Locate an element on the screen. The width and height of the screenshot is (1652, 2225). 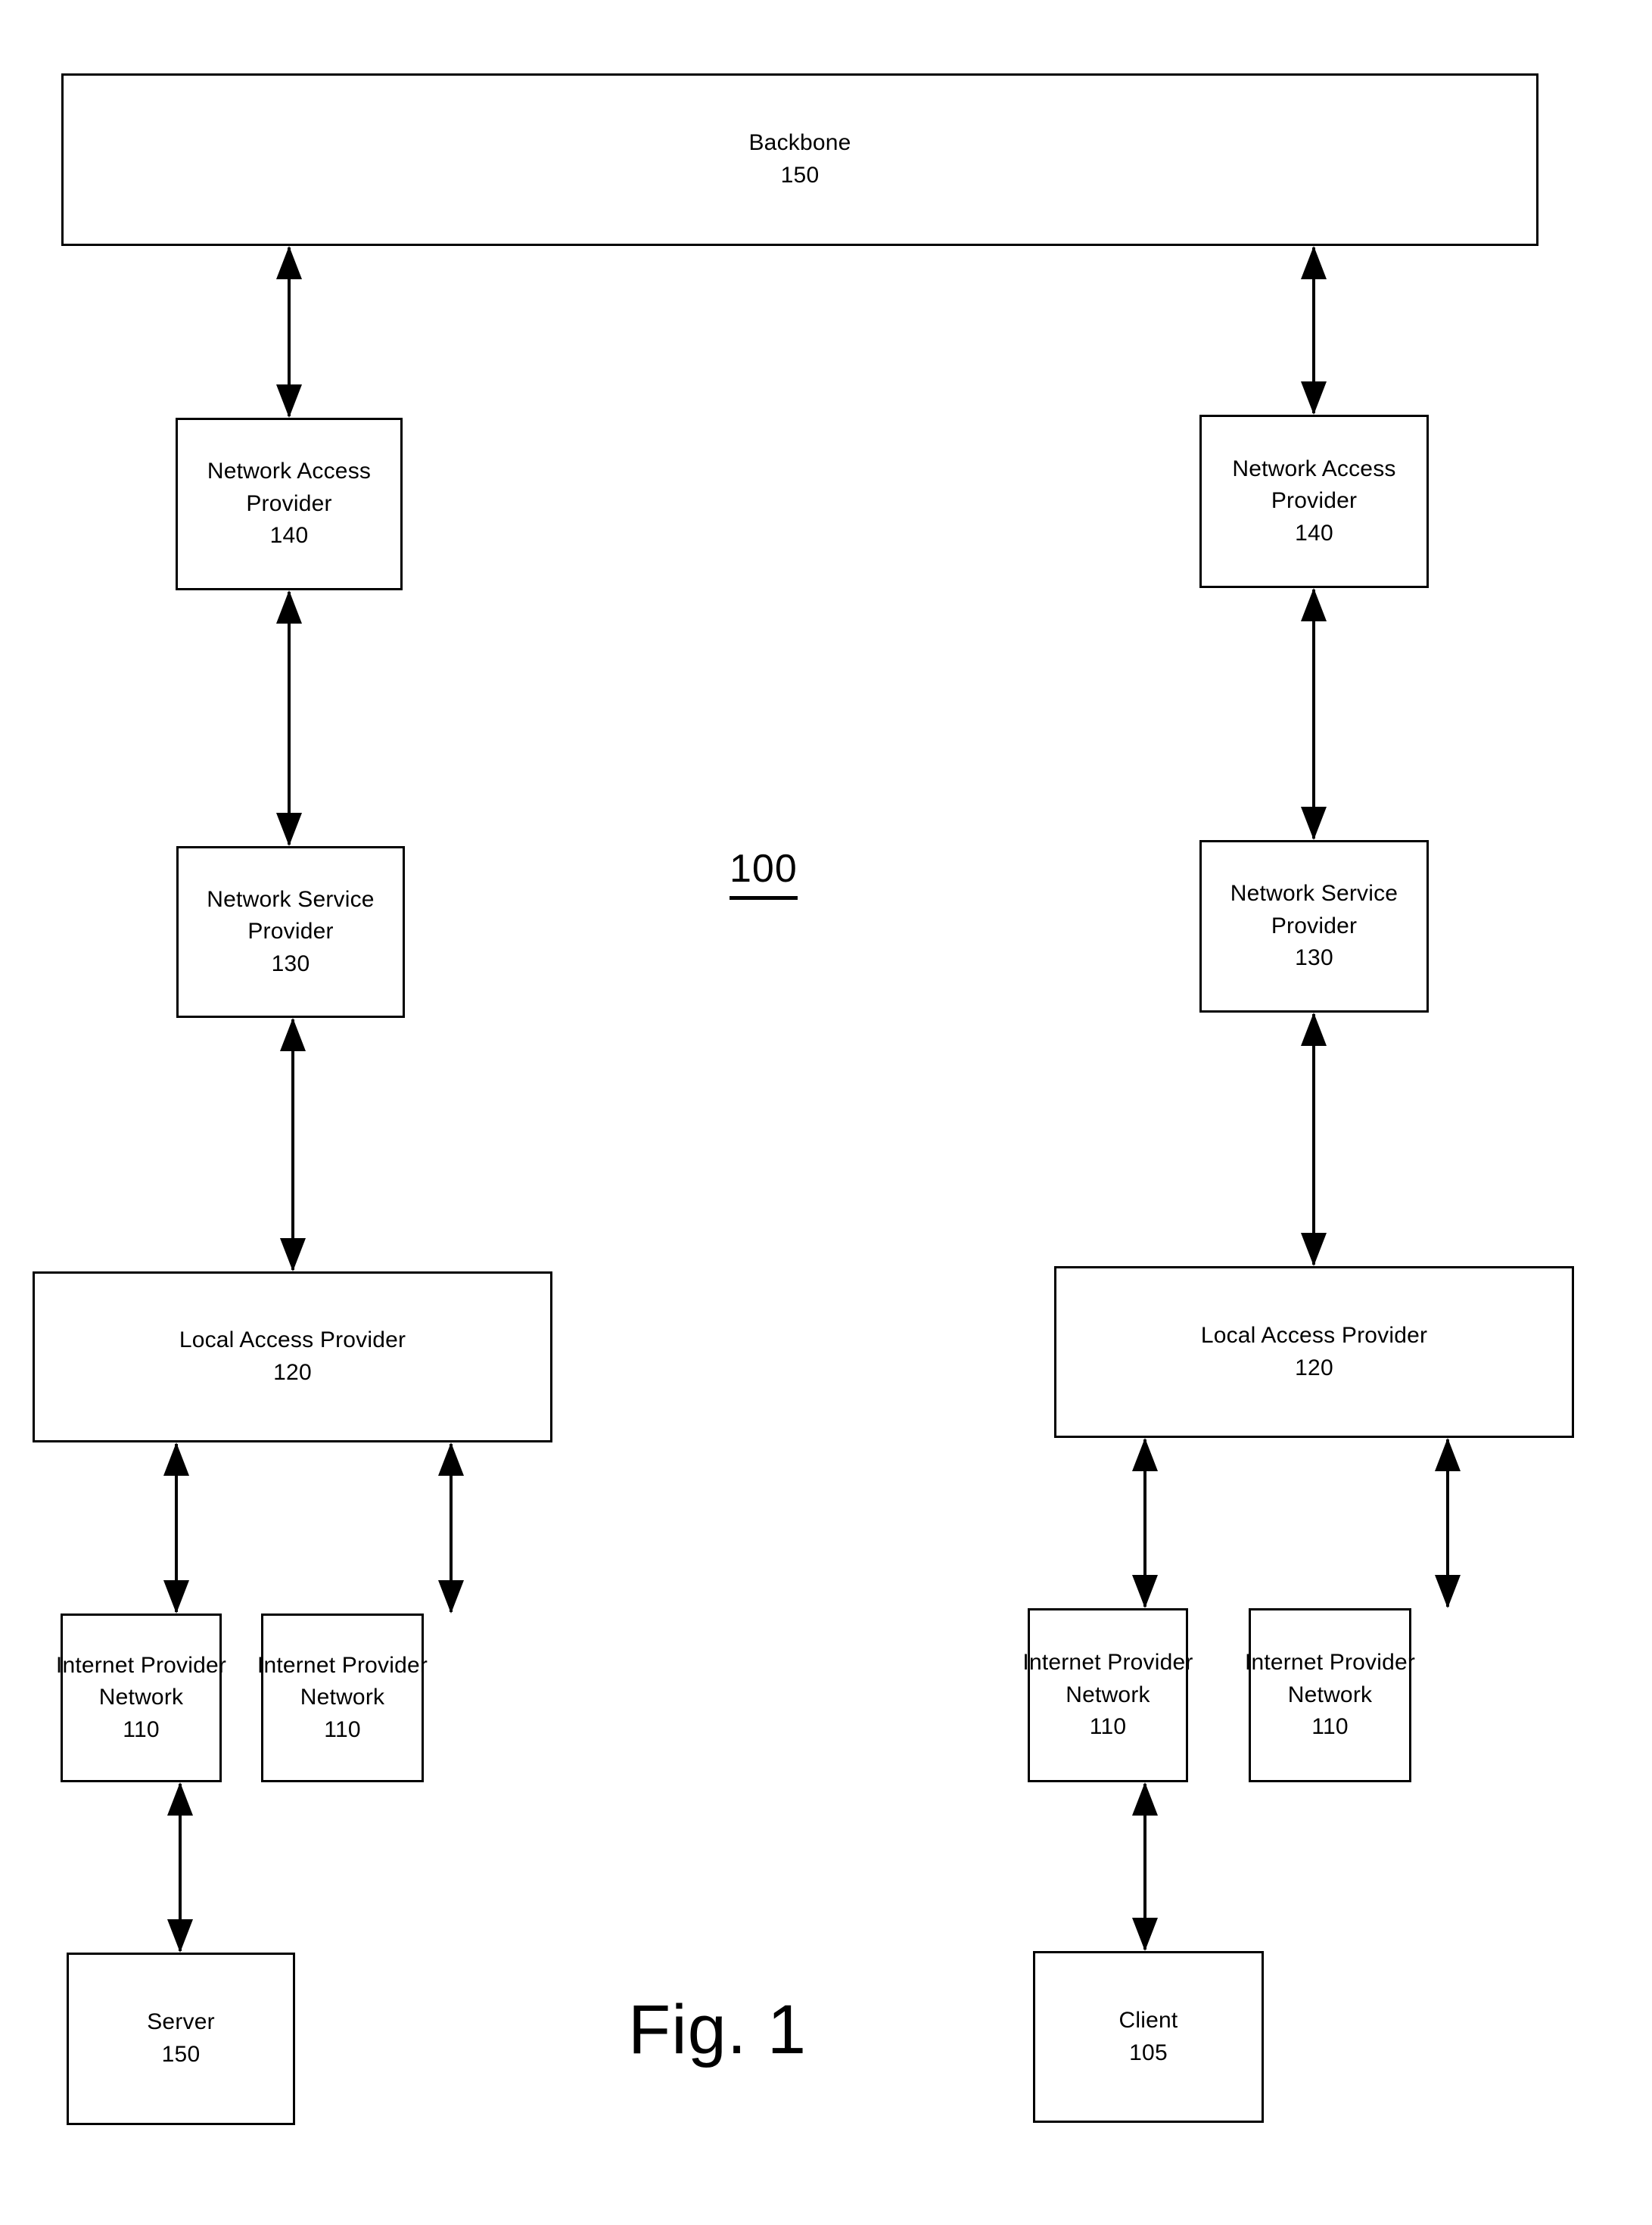
internet-provider-network-2-box: Internet Provider Network 110 is located at coordinates (342, 1698).